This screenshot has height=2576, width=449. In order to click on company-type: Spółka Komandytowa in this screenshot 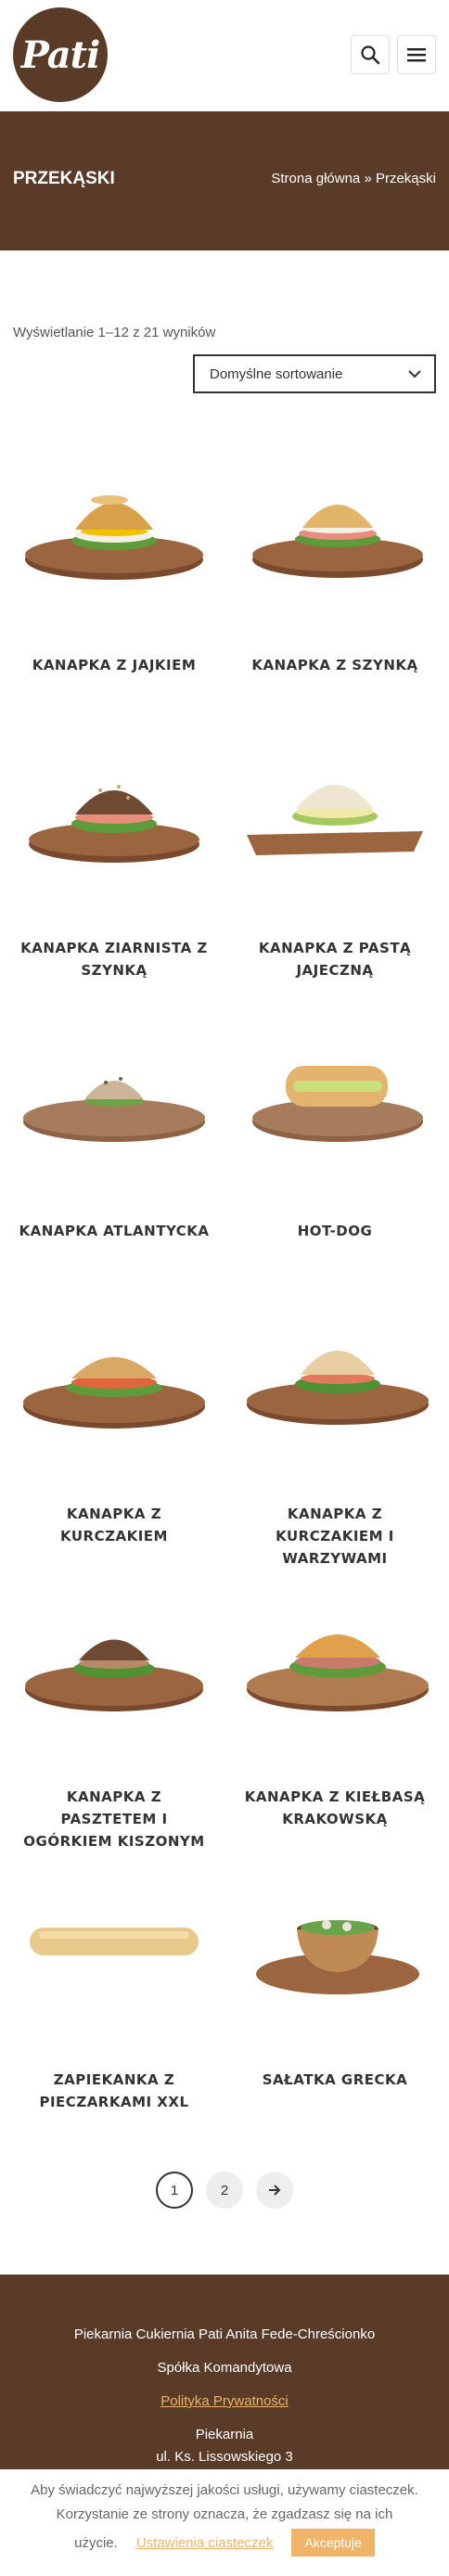, I will do `click(224, 2368)`.